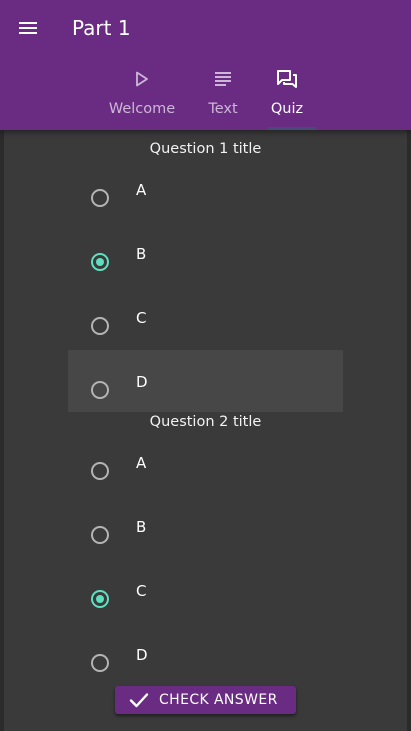 The height and width of the screenshot is (731, 411). Describe the element at coordinates (205, 253) in the screenshot. I see `question-1-option-b: B` at that location.